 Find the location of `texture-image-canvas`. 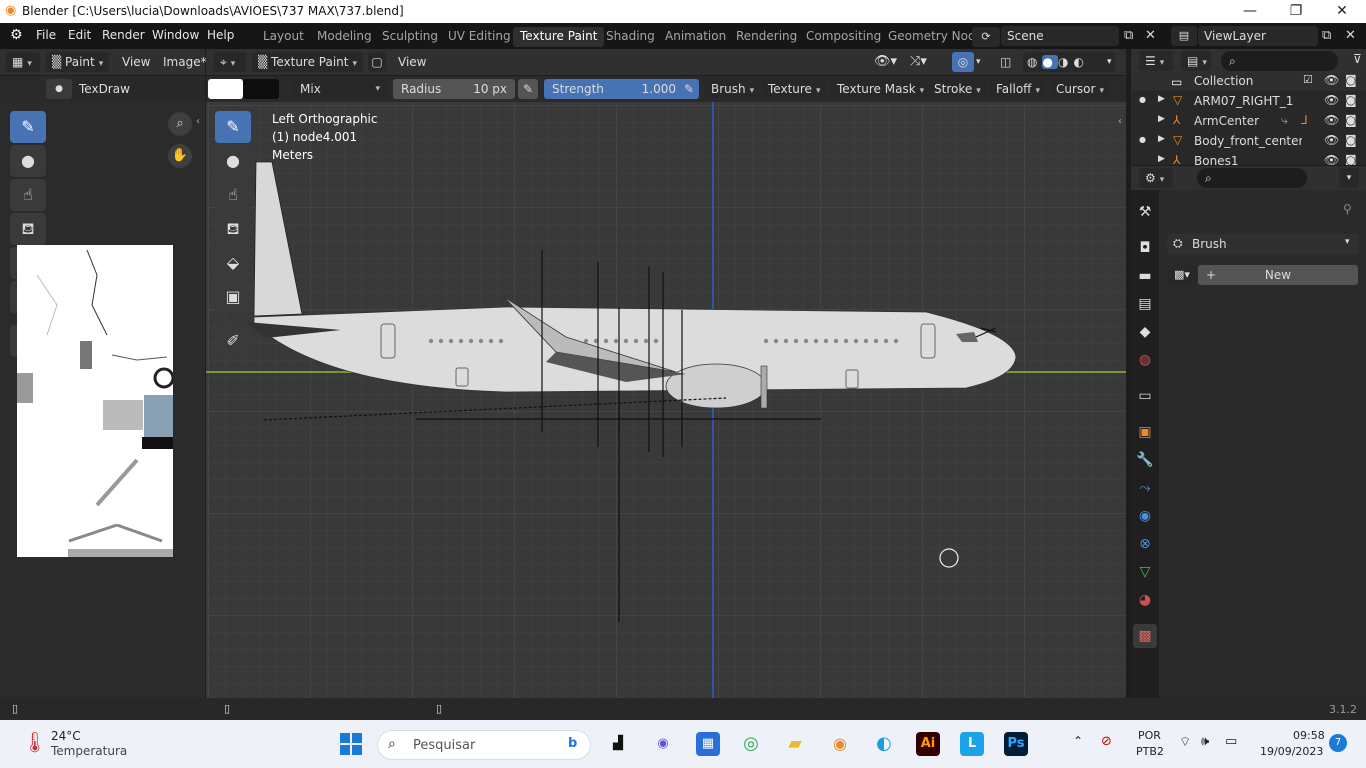

texture-image-canvas is located at coordinates (95, 401).